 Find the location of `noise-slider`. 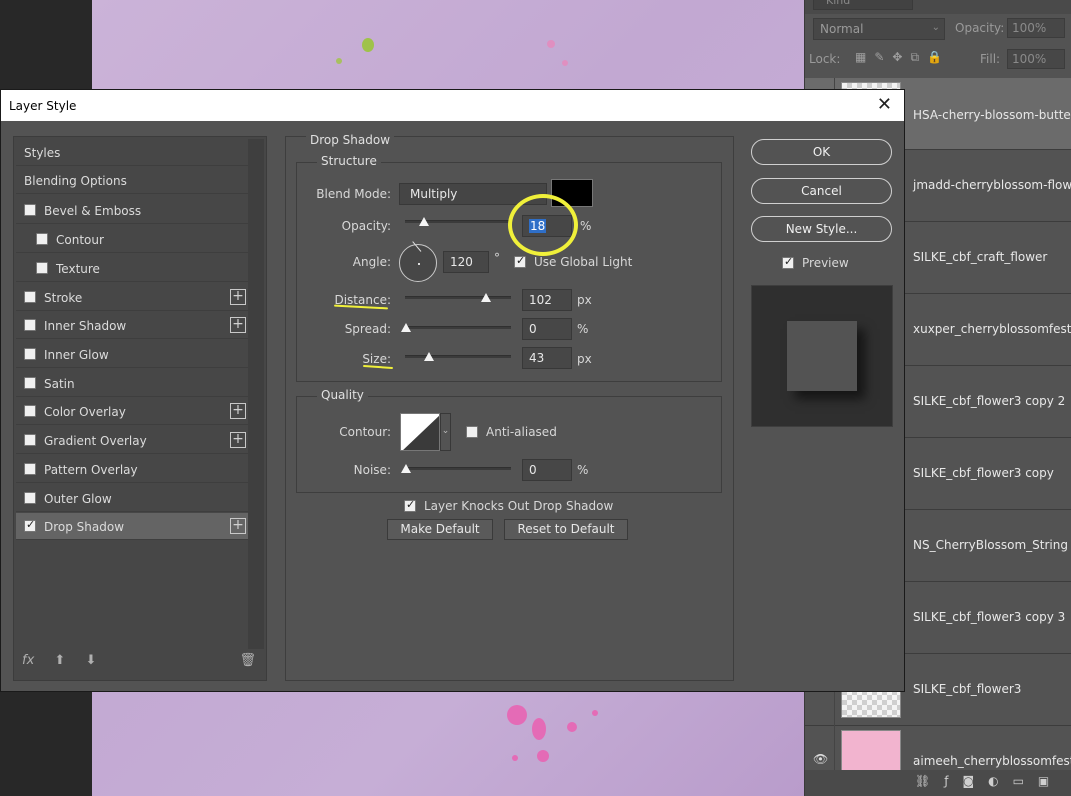

noise-slider is located at coordinates (456, 468).